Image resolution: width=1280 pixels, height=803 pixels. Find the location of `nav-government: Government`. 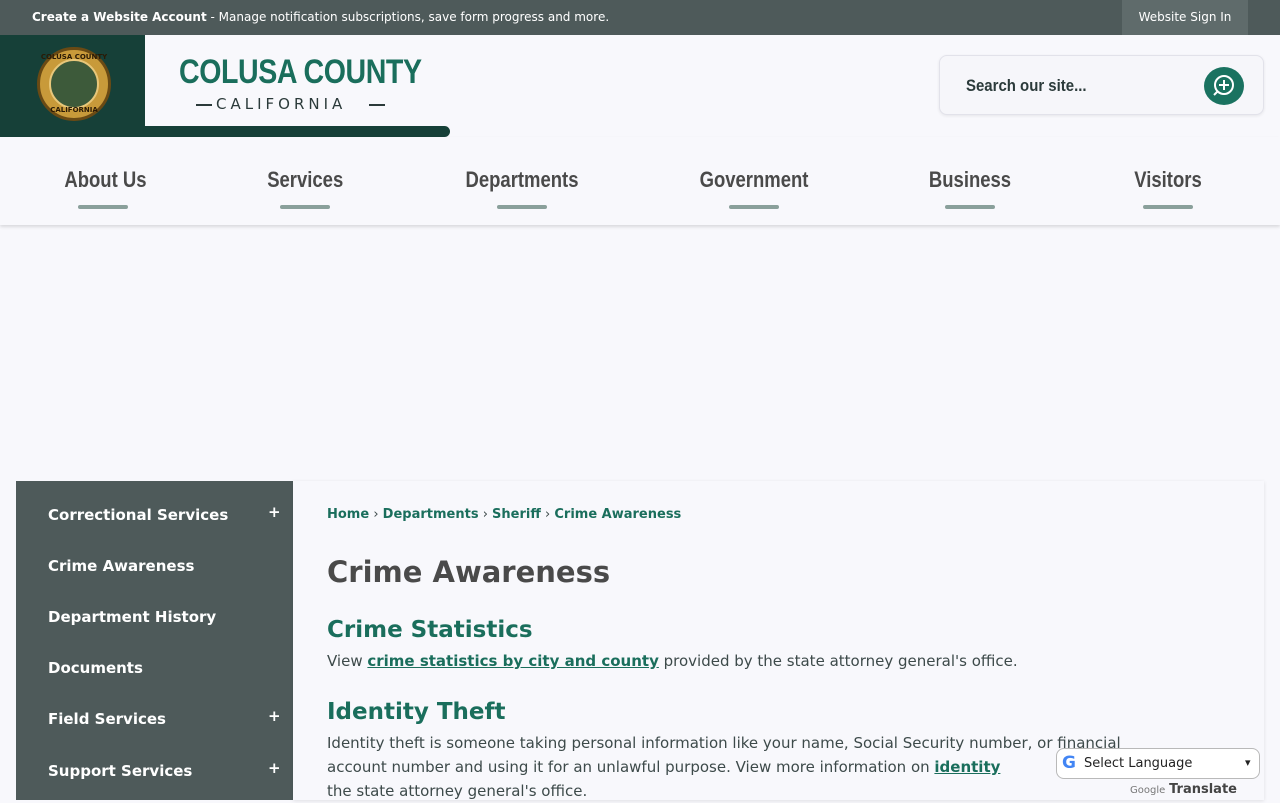

nav-government: Government is located at coordinates (754, 180).